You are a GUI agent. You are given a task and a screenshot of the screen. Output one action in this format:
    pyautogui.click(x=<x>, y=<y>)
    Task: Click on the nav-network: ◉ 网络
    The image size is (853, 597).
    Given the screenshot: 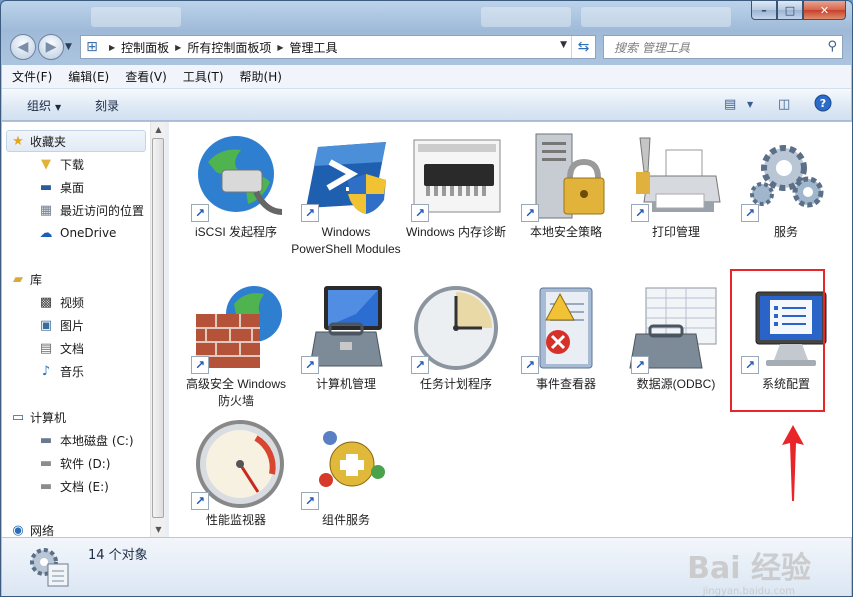 What is the action you would take?
    pyautogui.click(x=32, y=529)
    